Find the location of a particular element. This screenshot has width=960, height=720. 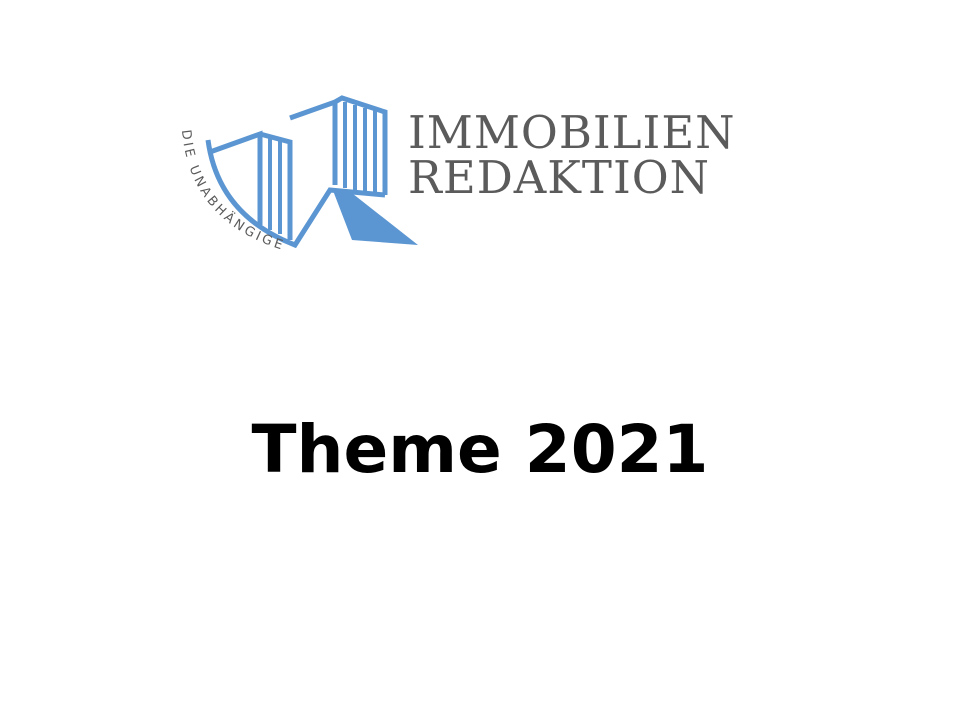

logo-wordmark: IMMOBILIEN REDAKTION is located at coordinates (572, 155).